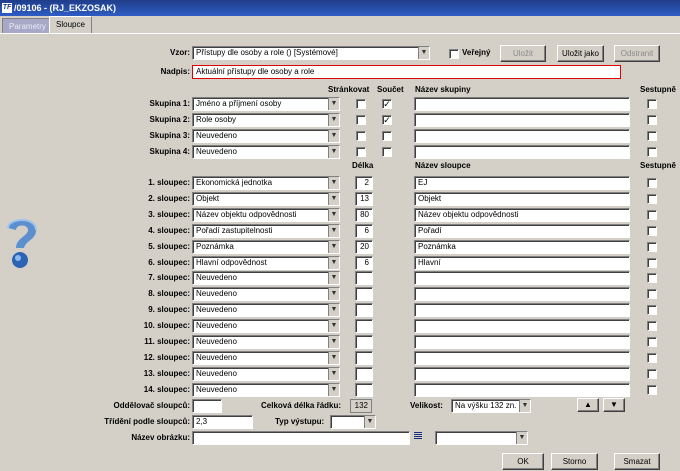  Describe the element at coordinates (266, 104) in the screenshot. I see `group-select: Jméno a příjmení osoby ▼` at that location.